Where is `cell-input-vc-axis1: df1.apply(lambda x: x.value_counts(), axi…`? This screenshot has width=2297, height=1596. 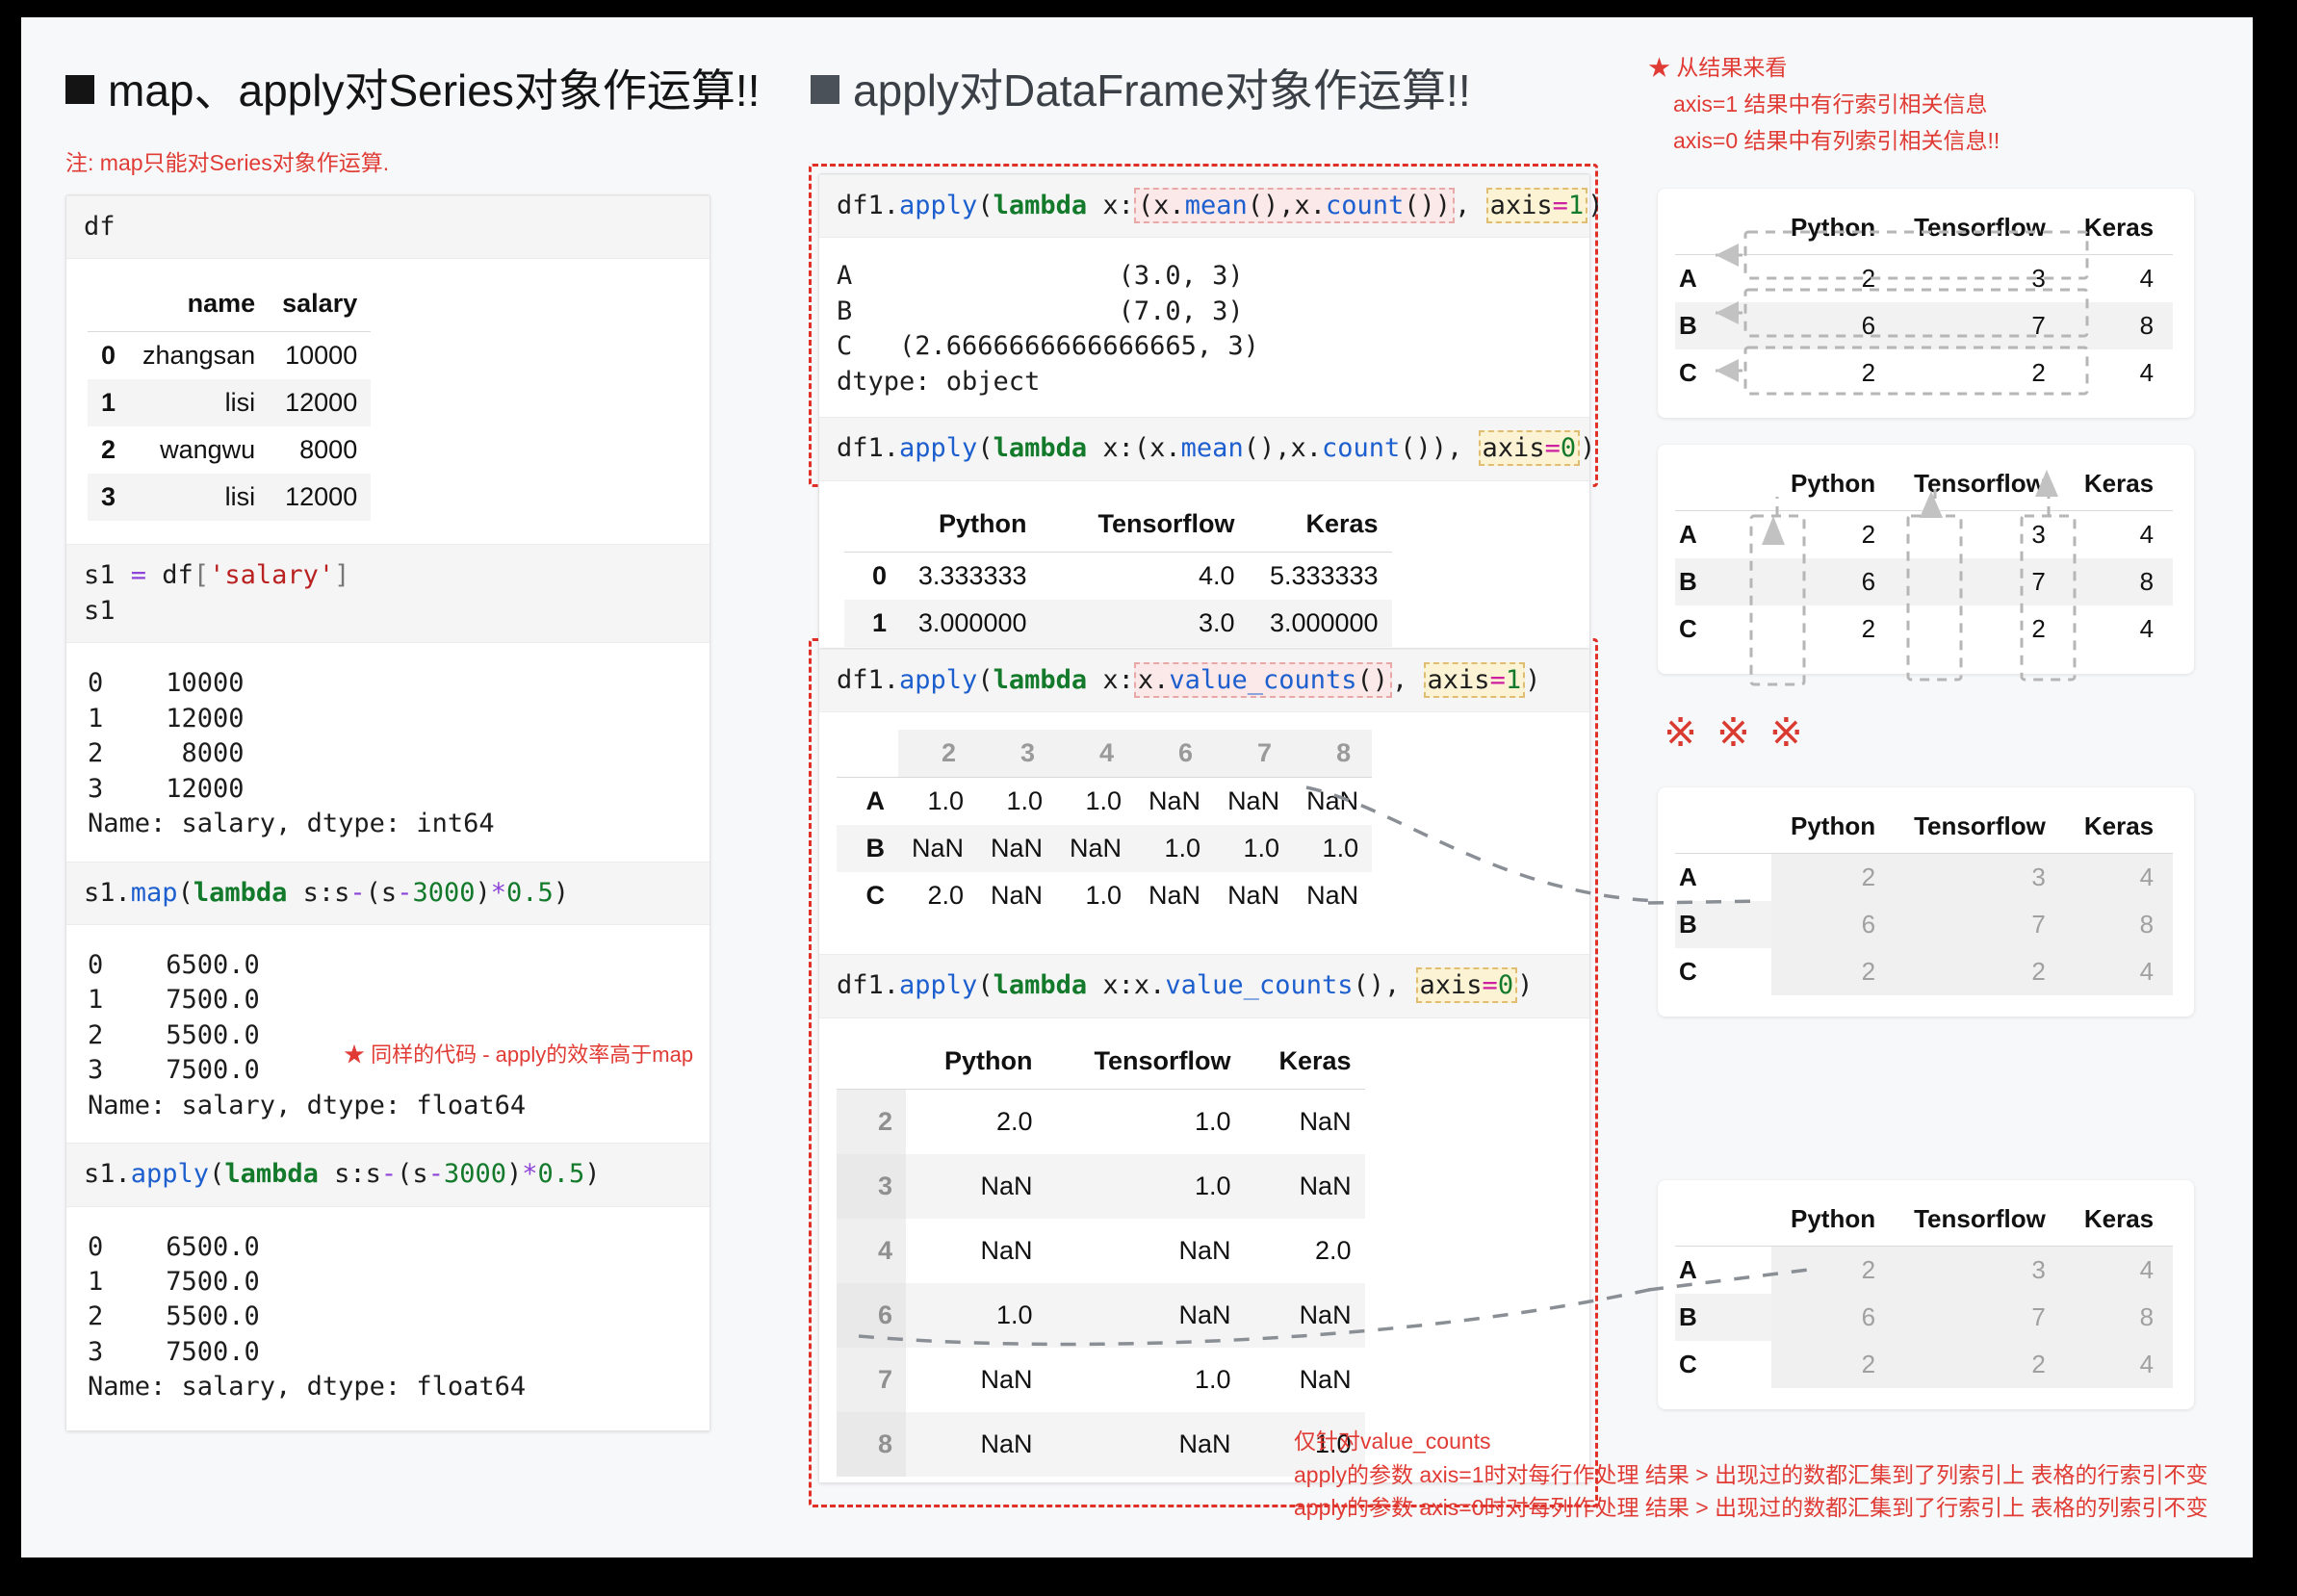 cell-input-vc-axis1: df1.apply(lambda x: x.value_counts(), axi… is located at coordinates (1204, 681).